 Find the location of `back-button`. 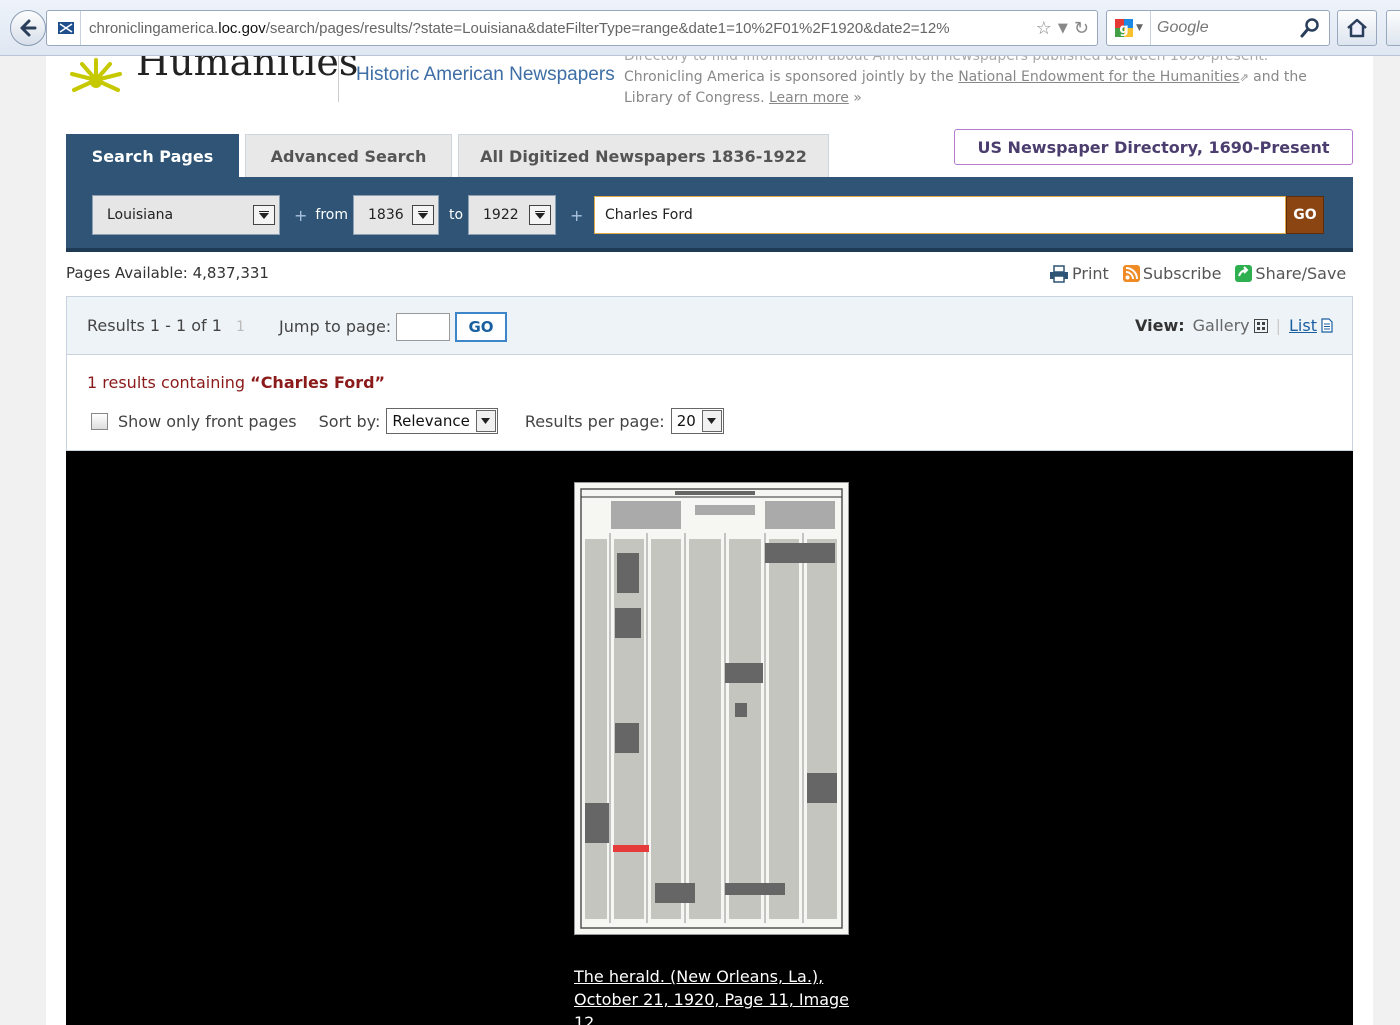

back-button is located at coordinates (28, 28).